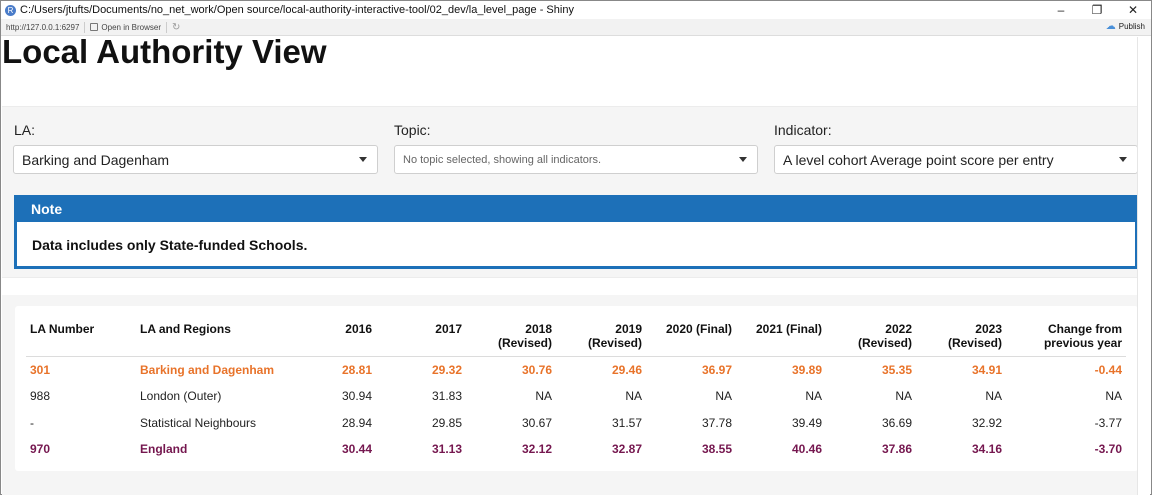 Image resolution: width=1152 pixels, height=495 pixels. I want to click on table-cell: 32.12, so click(536, 449).